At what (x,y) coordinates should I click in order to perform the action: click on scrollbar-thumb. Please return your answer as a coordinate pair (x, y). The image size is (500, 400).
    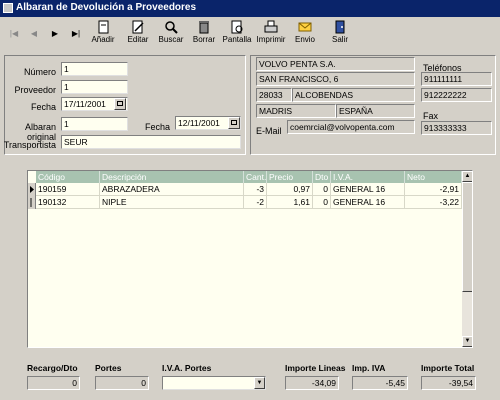
    Looking at the image, I should click on (467, 237).